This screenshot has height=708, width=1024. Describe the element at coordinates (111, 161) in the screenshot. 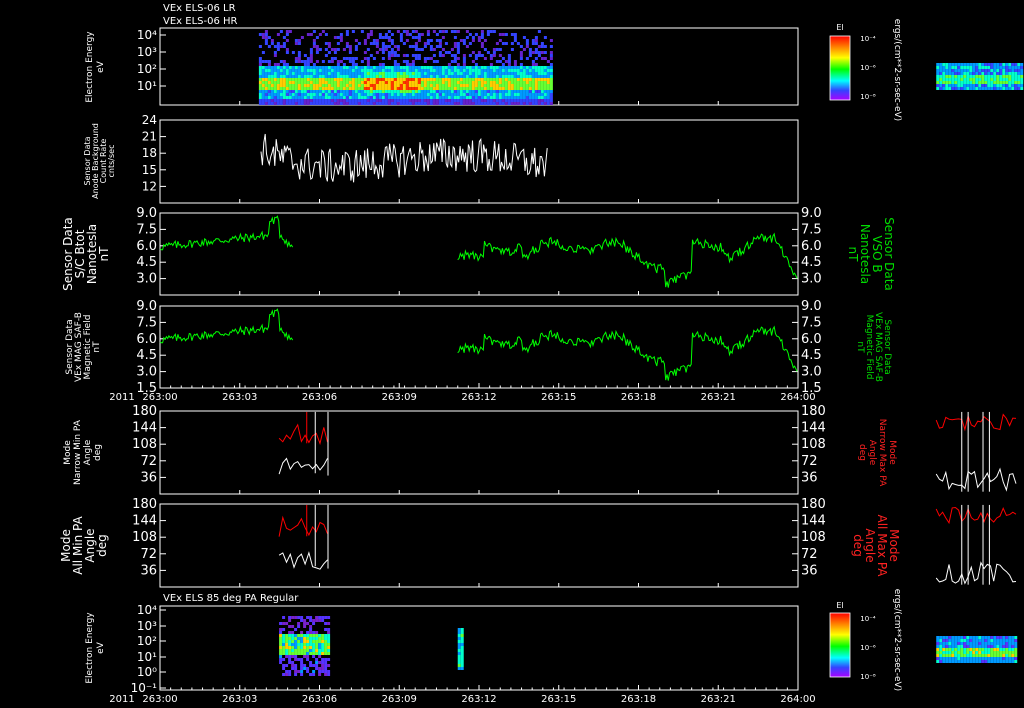

I see `panel2-ylabel-4: cnts/sec` at that location.